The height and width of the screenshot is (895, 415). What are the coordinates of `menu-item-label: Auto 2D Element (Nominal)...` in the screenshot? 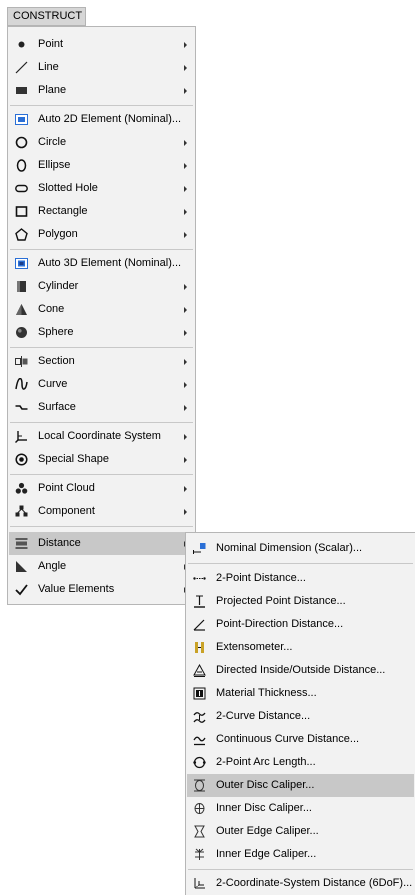 It's located at (110, 119).